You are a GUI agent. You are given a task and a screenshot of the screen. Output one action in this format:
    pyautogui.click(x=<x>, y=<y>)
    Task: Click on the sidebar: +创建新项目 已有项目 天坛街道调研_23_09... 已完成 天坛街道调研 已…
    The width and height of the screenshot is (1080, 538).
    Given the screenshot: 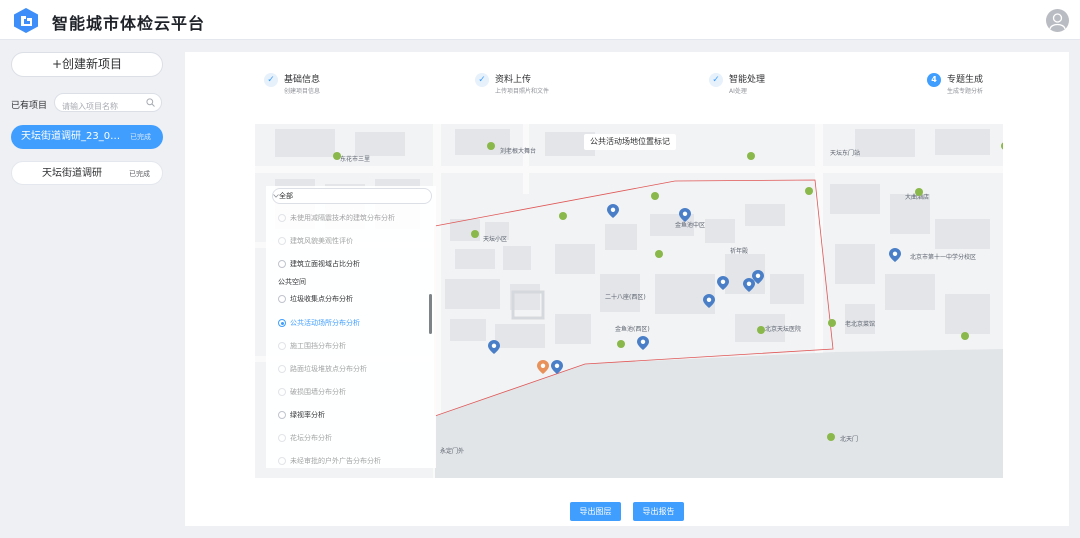 What is the action you would take?
    pyautogui.click(x=86, y=289)
    